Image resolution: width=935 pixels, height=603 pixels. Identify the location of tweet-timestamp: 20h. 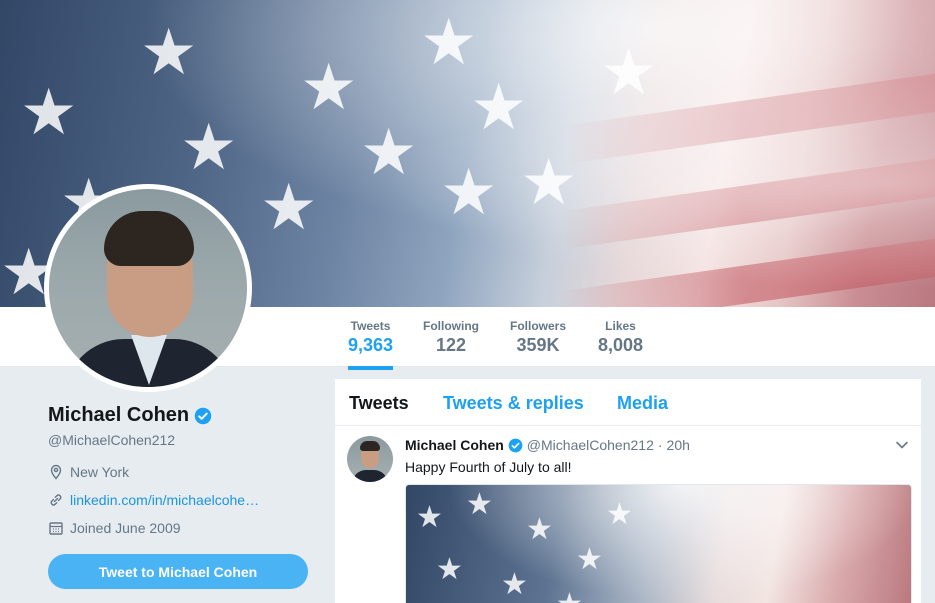
(678, 445).